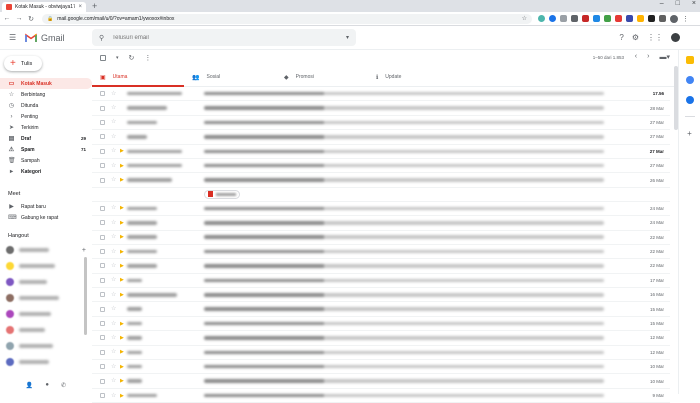  Describe the element at coordinates (46, 127) in the screenshot. I see `sidebar-item-sent: ➤ Terkirim` at that location.